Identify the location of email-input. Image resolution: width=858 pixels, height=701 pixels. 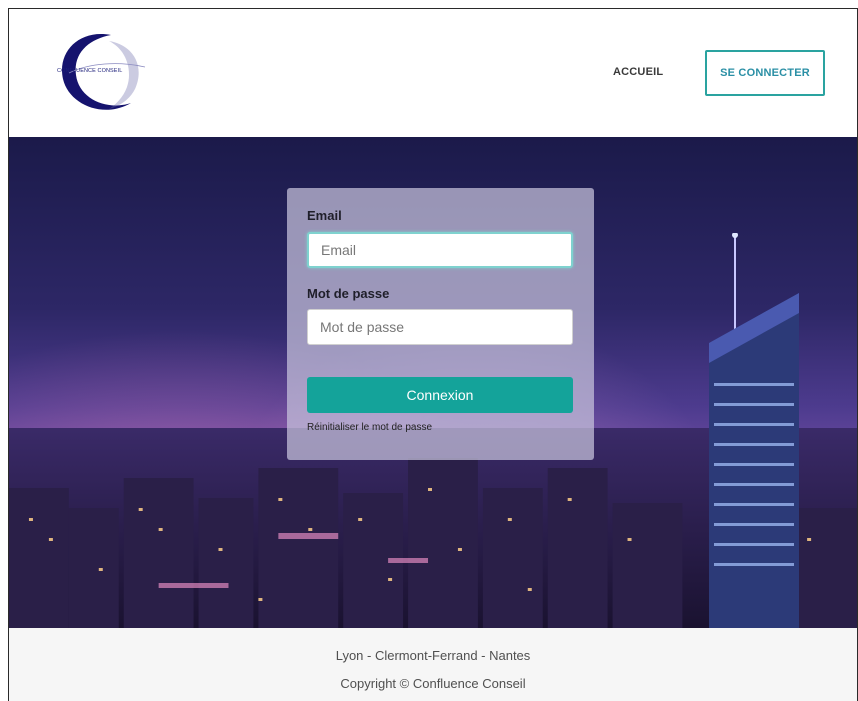
(440, 250).